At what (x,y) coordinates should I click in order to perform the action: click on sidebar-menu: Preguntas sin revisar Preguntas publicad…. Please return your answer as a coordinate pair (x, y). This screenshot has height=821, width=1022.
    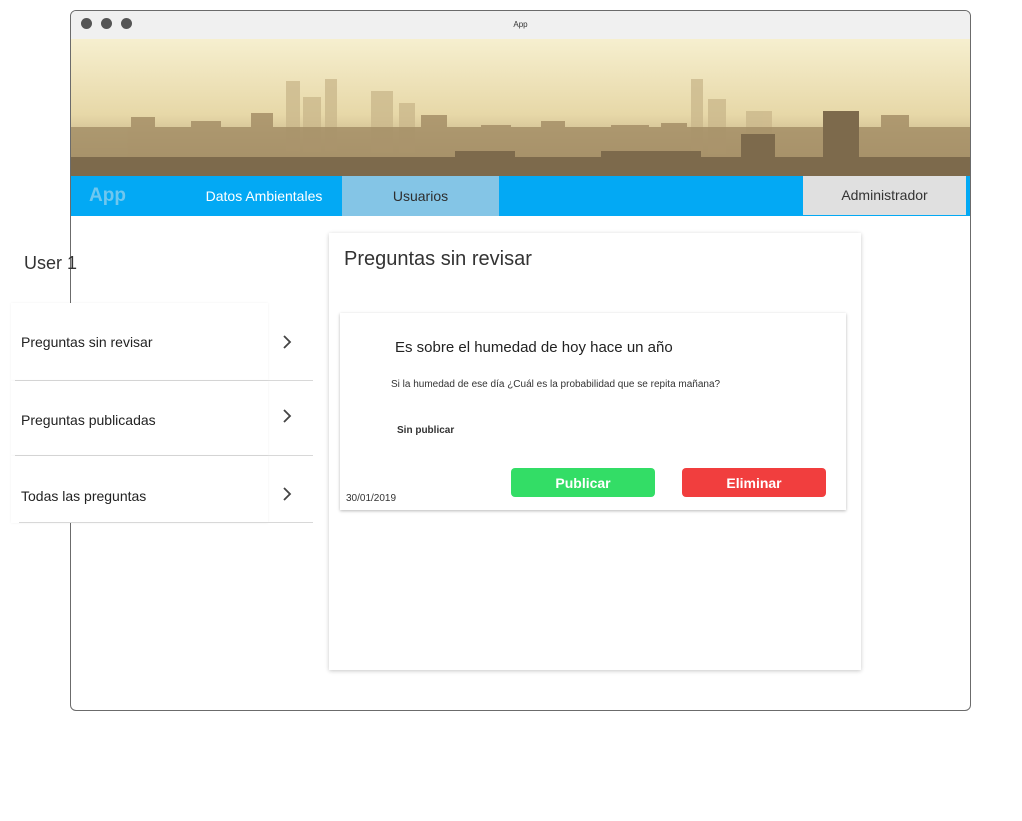
    Looking at the image, I should click on (162, 413).